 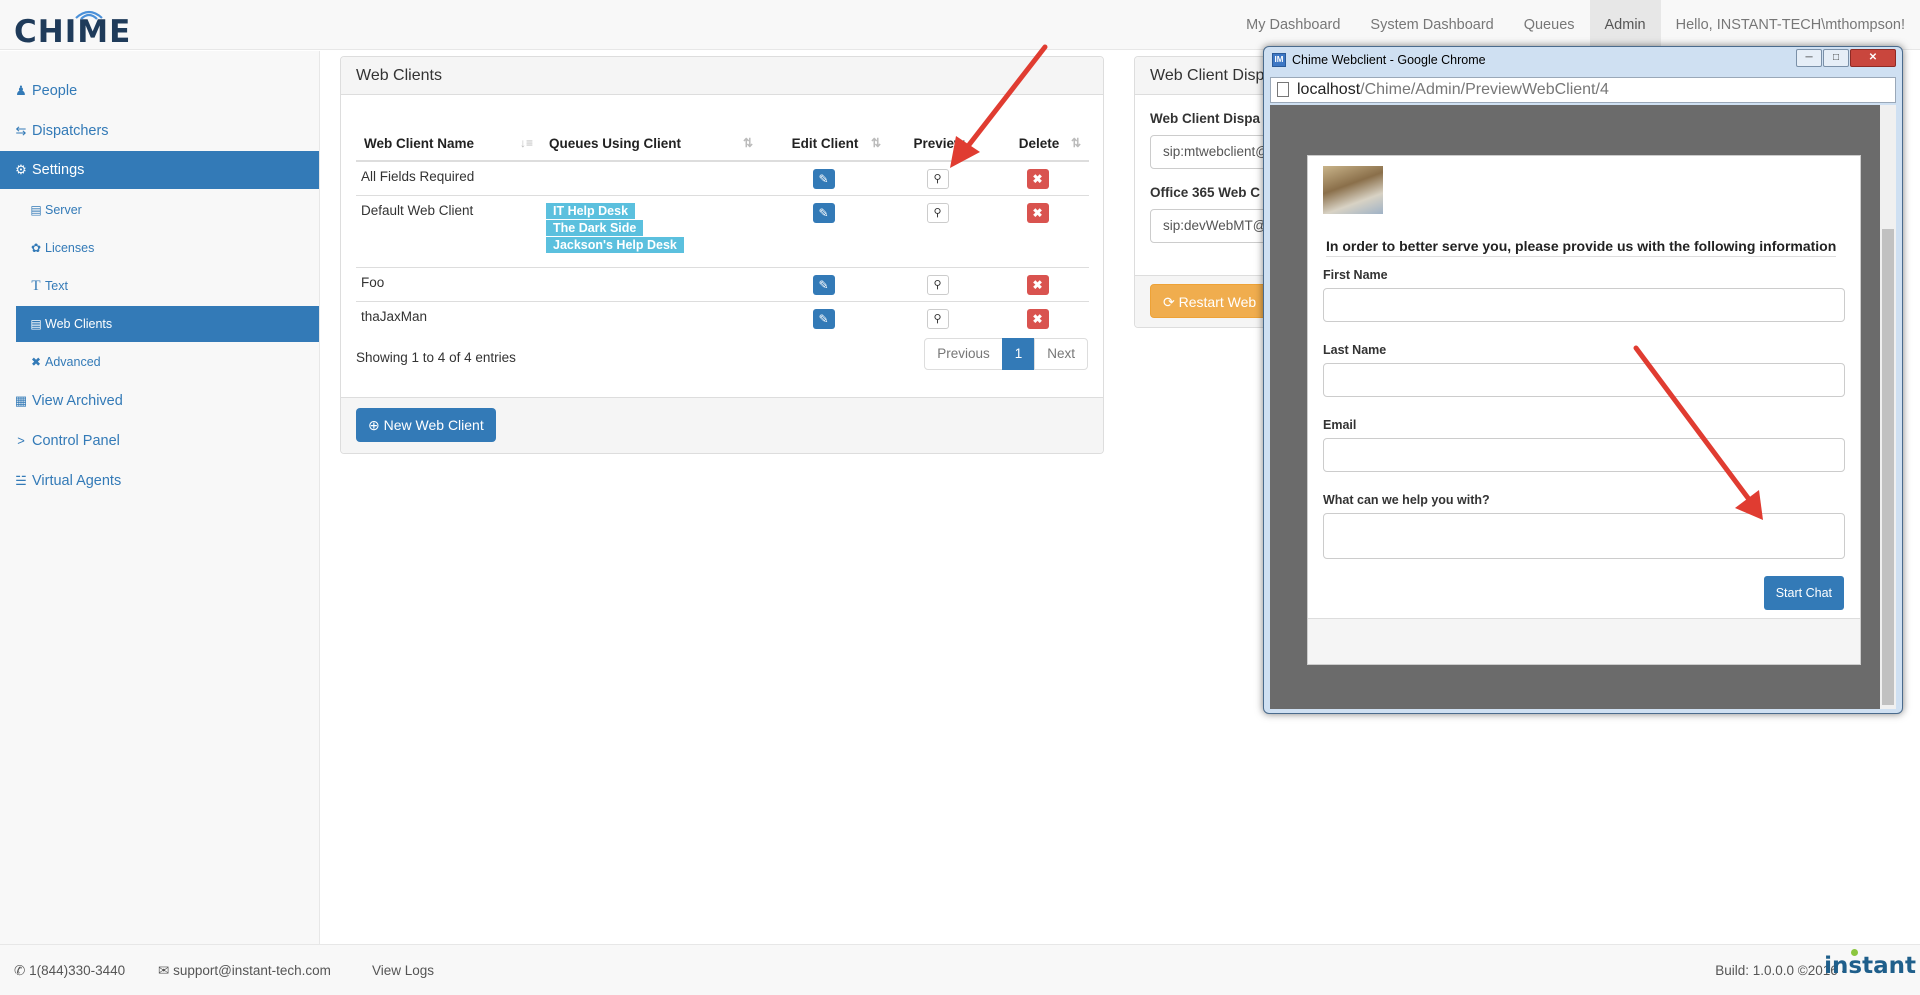 I want to click on sidebar-item-web-clients: ▤ Web Clients, so click(x=167, y=324).